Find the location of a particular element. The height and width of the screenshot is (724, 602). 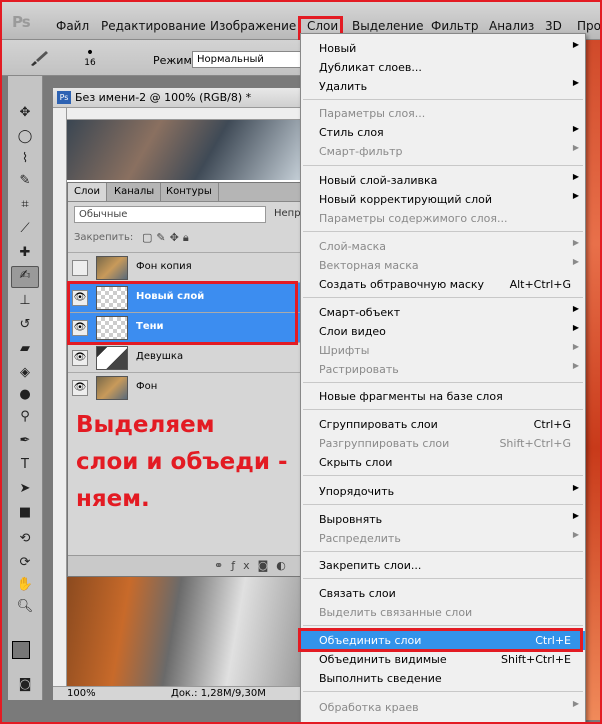

instruction-line-3: няем. is located at coordinates (113, 499).